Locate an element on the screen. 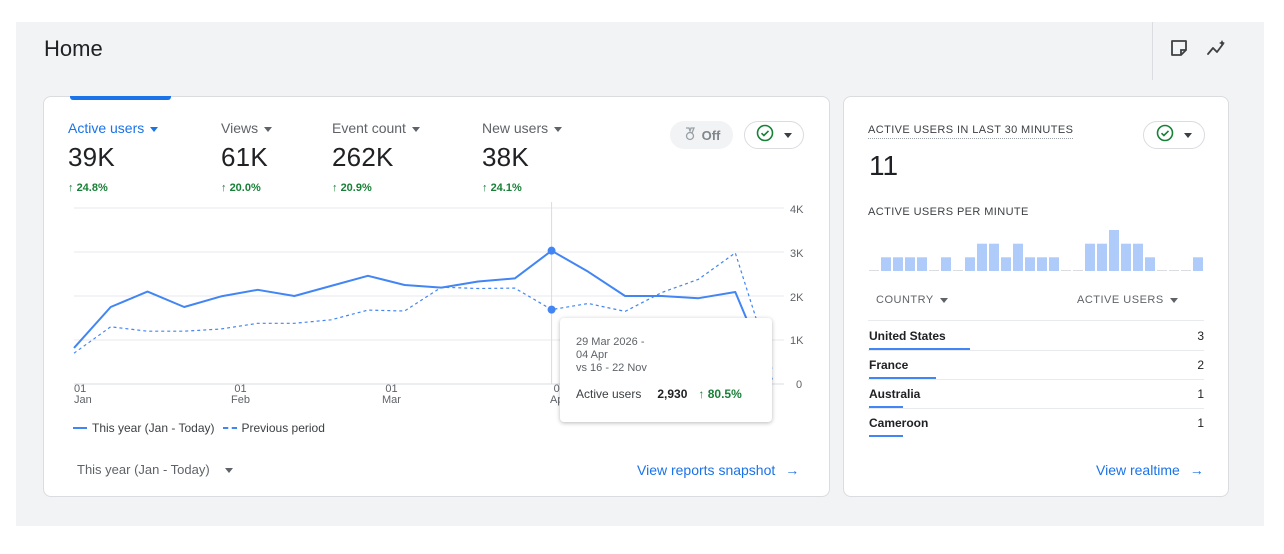 The image size is (1284, 554). check-circle-icon is located at coordinates (765, 135).